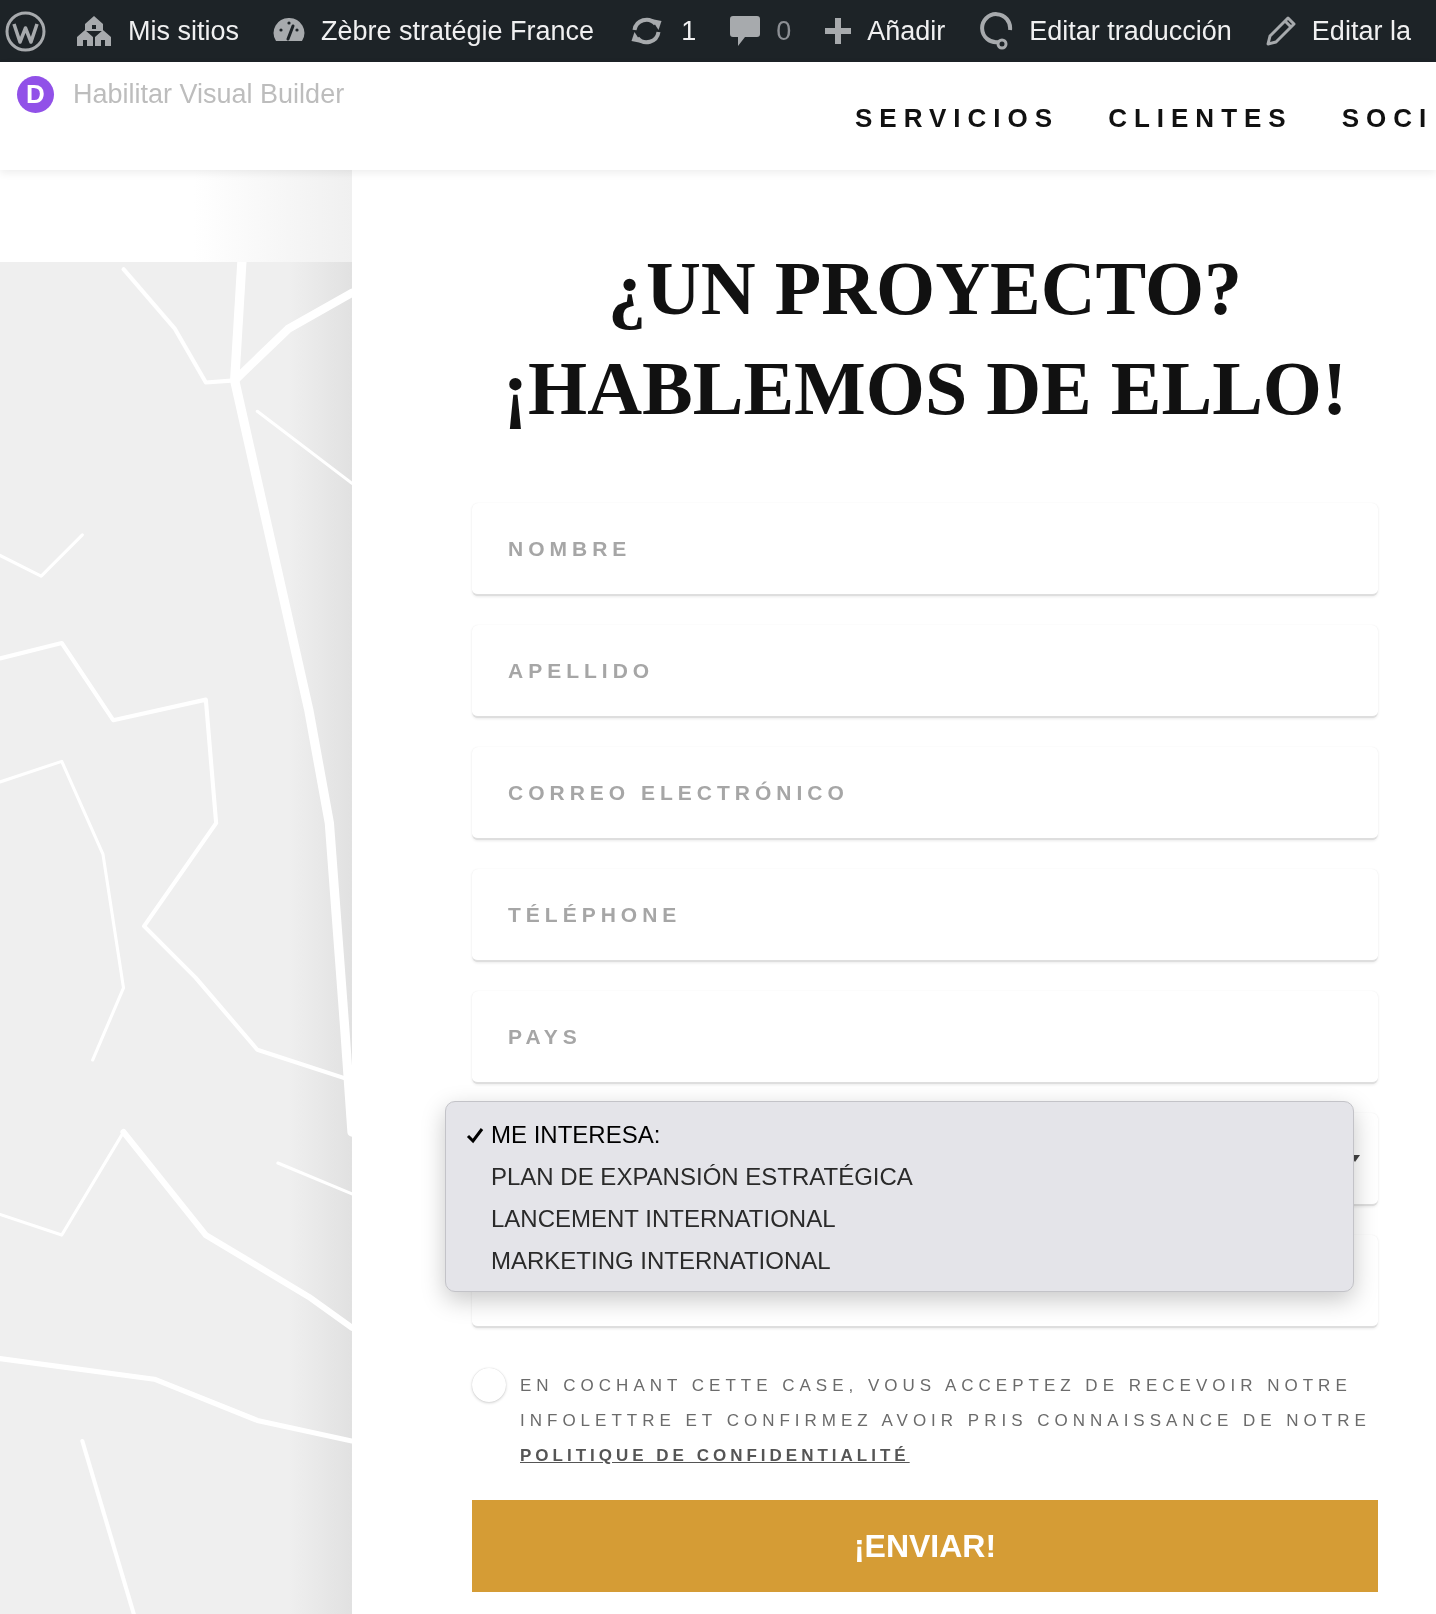  What do you see at coordinates (899, 1135) in the screenshot?
I see `menu-option: ME INTERESA:` at bounding box center [899, 1135].